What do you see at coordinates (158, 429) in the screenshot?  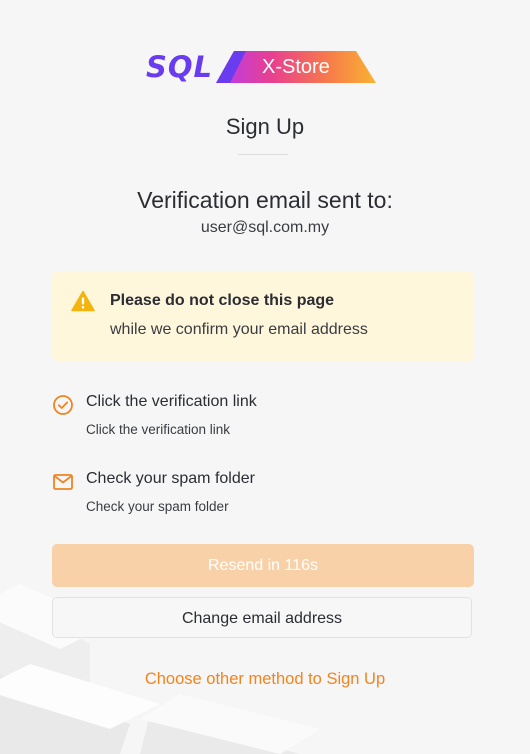 I see `step-subtitle: Click the verification link` at bounding box center [158, 429].